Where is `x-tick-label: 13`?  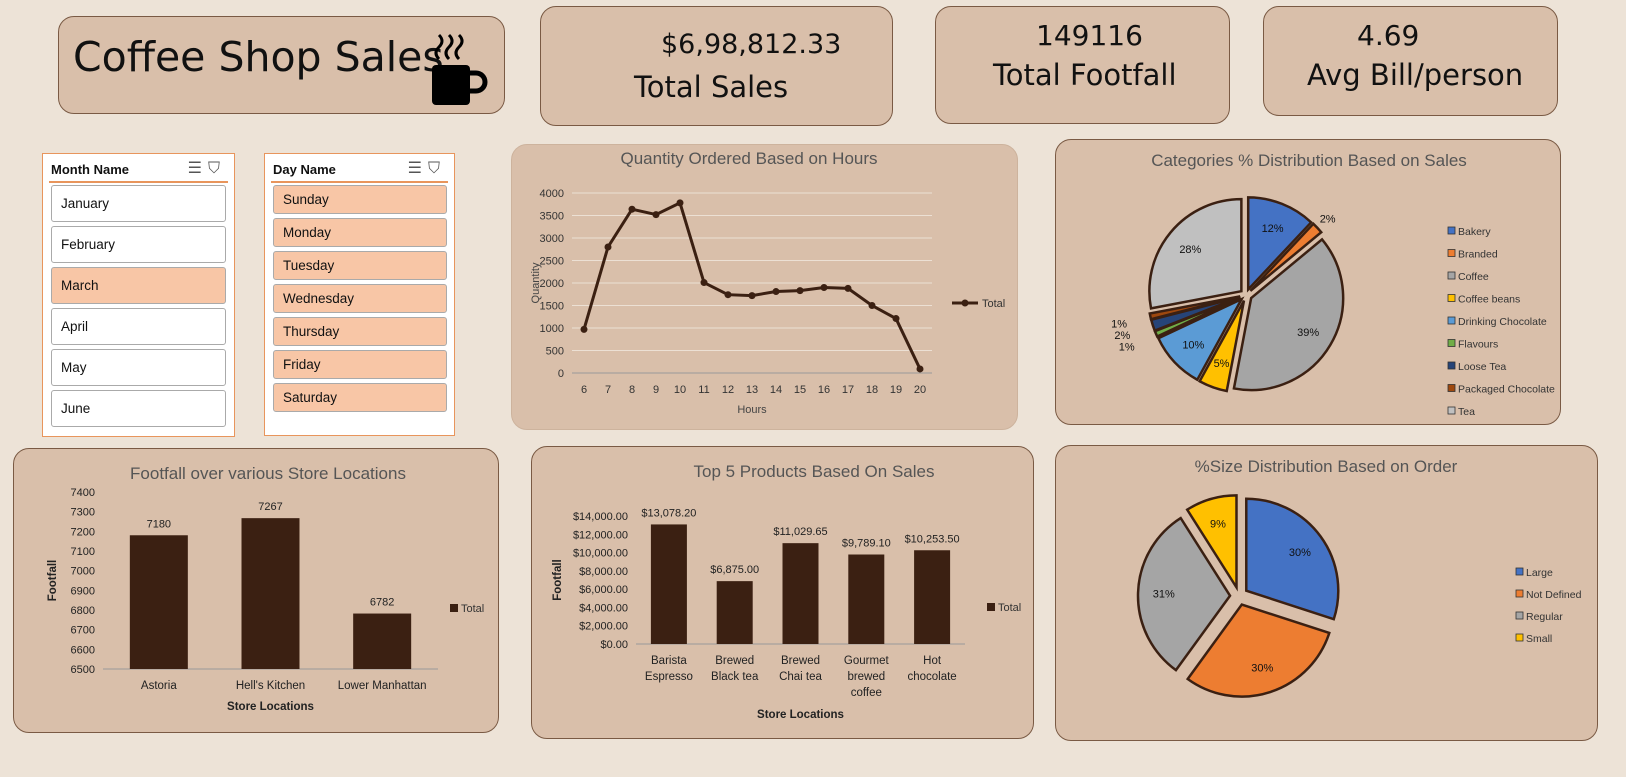 x-tick-label: 13 is located at coordinates (752, 390).